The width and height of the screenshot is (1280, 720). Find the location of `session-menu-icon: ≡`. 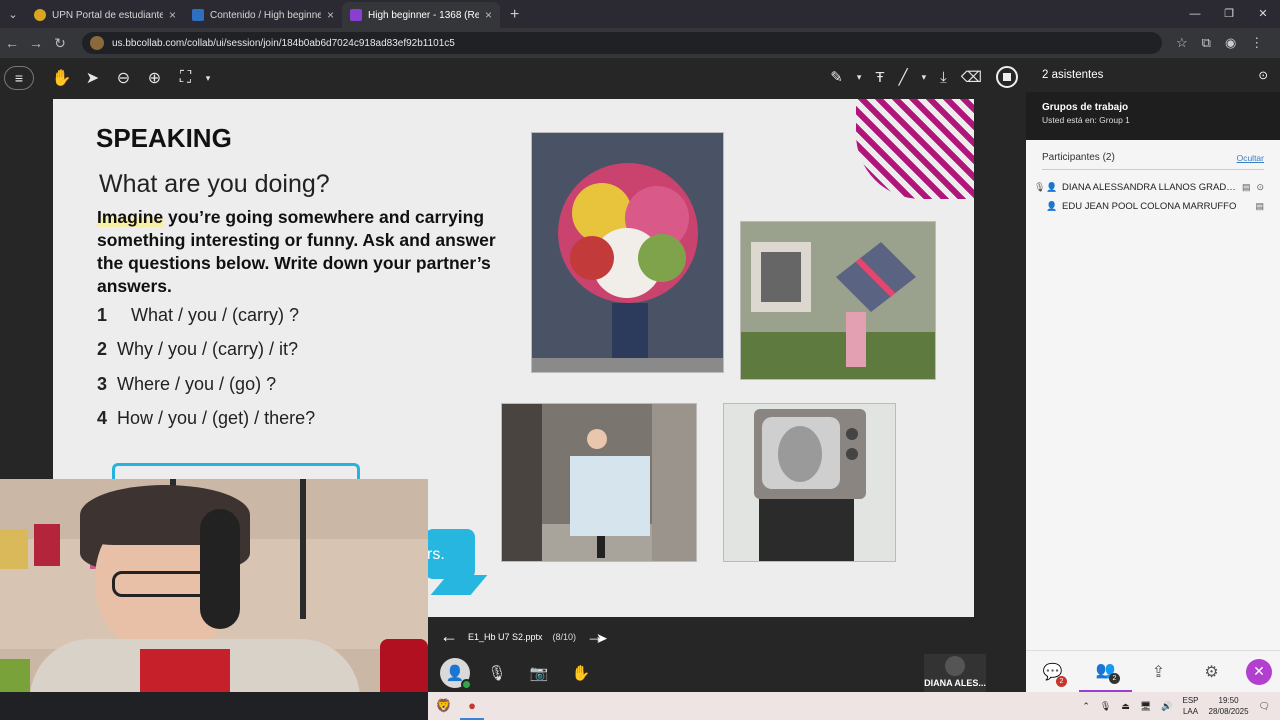

session-menu-icon: ≡ is located at coordinates (19, 78).